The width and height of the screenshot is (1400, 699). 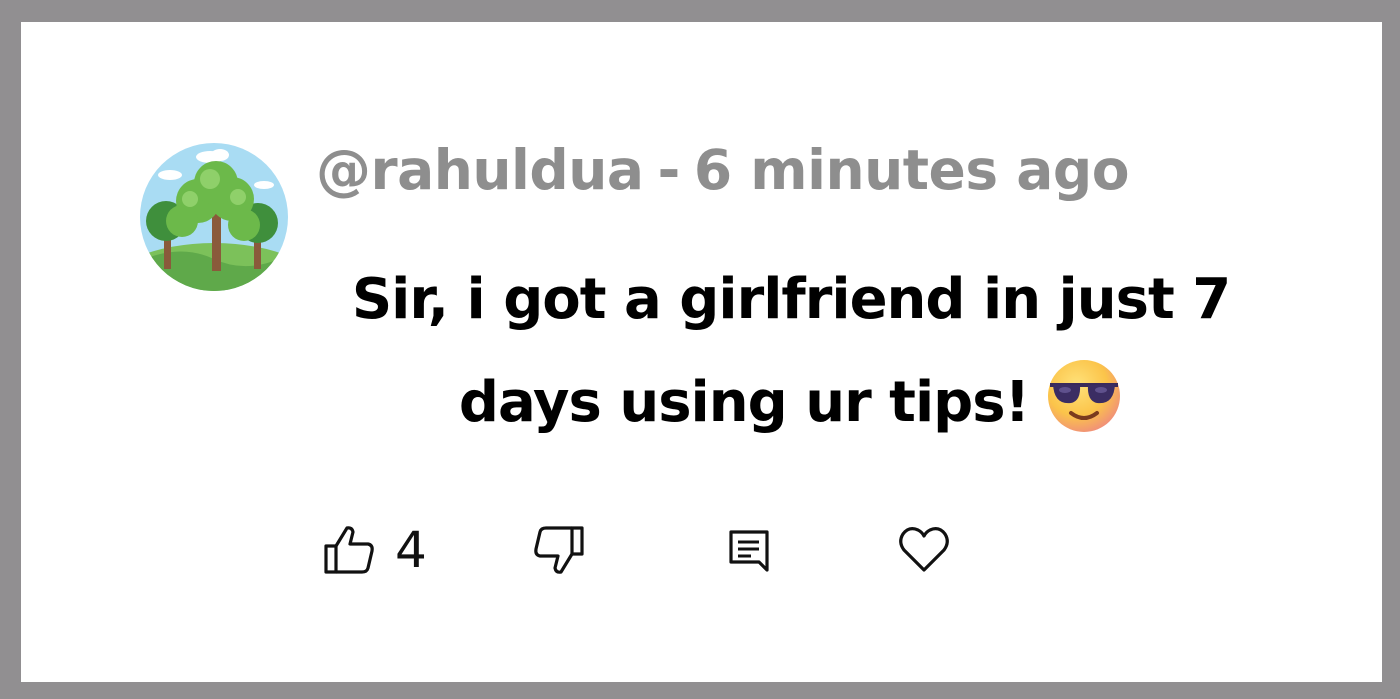 I want to click on thumbs-up-icon, so click(x=349, y=550).